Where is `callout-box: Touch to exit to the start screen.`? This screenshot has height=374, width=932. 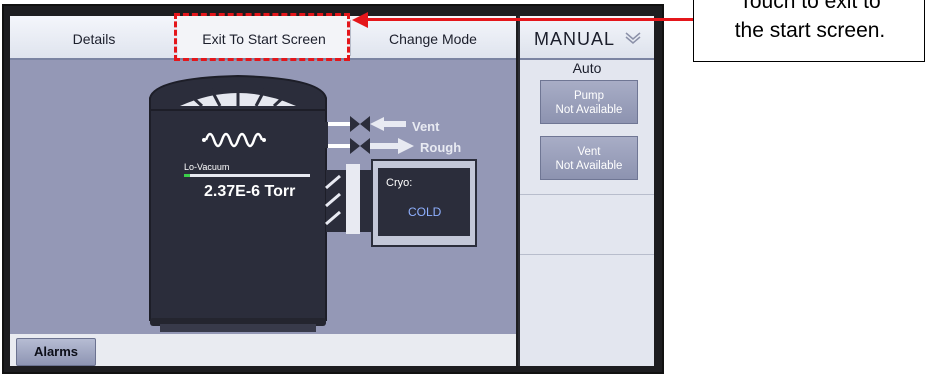 callout-box: Touch to exit to the start screen. is located at coordinates (809, 31).